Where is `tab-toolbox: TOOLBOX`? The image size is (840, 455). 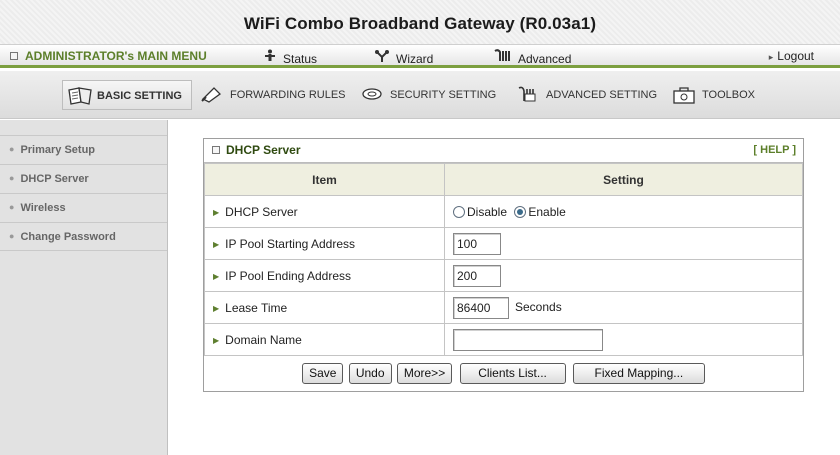 tab-toolbox: TOOLBOX is located at coordinates (713, 95).